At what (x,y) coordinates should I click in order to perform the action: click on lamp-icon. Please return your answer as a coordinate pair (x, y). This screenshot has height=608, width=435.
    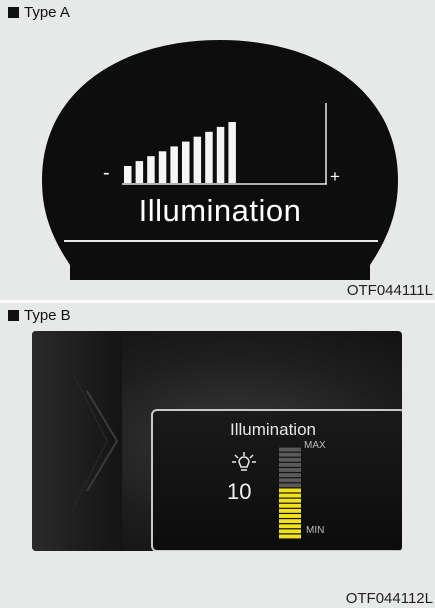
    Looking at the image, I should click on (244, 461).